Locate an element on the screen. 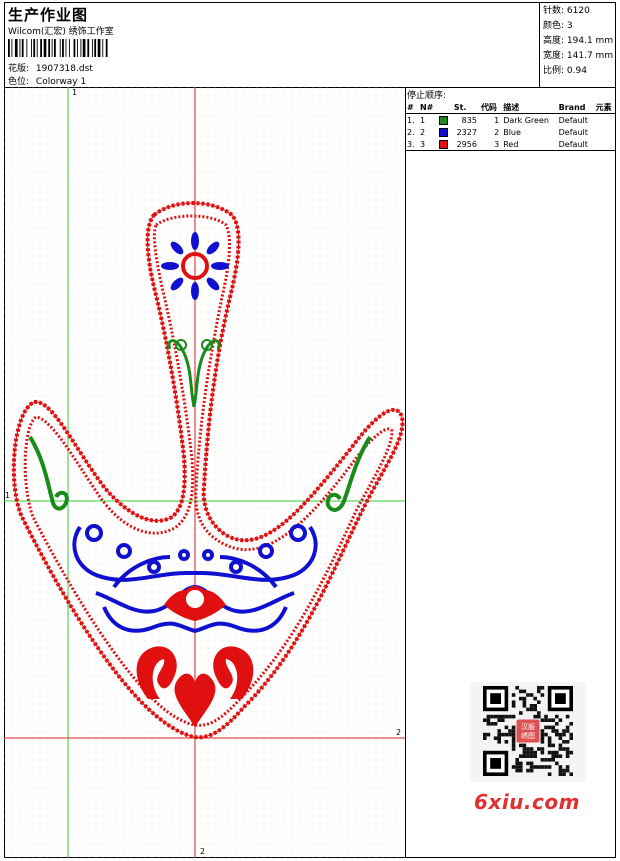 This screenshot has width=620, height=861. cell-desc: Blue is located at coordinates (512, 132).